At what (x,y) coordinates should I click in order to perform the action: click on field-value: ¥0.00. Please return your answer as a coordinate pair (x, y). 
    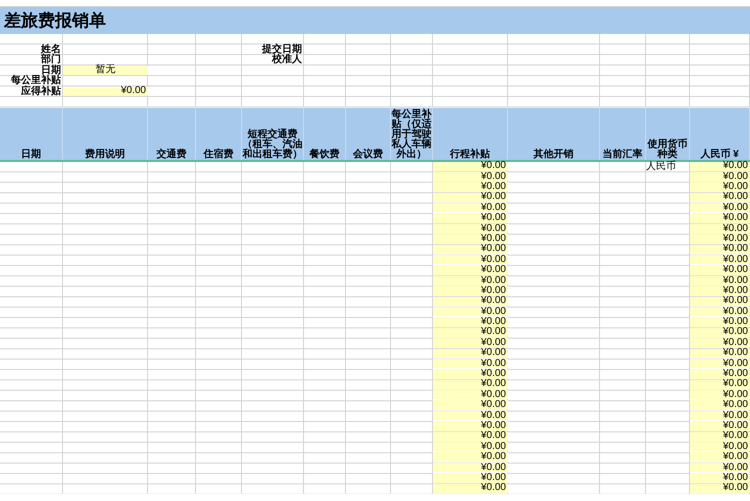
    Looking at the image, I should click on (105, 91).